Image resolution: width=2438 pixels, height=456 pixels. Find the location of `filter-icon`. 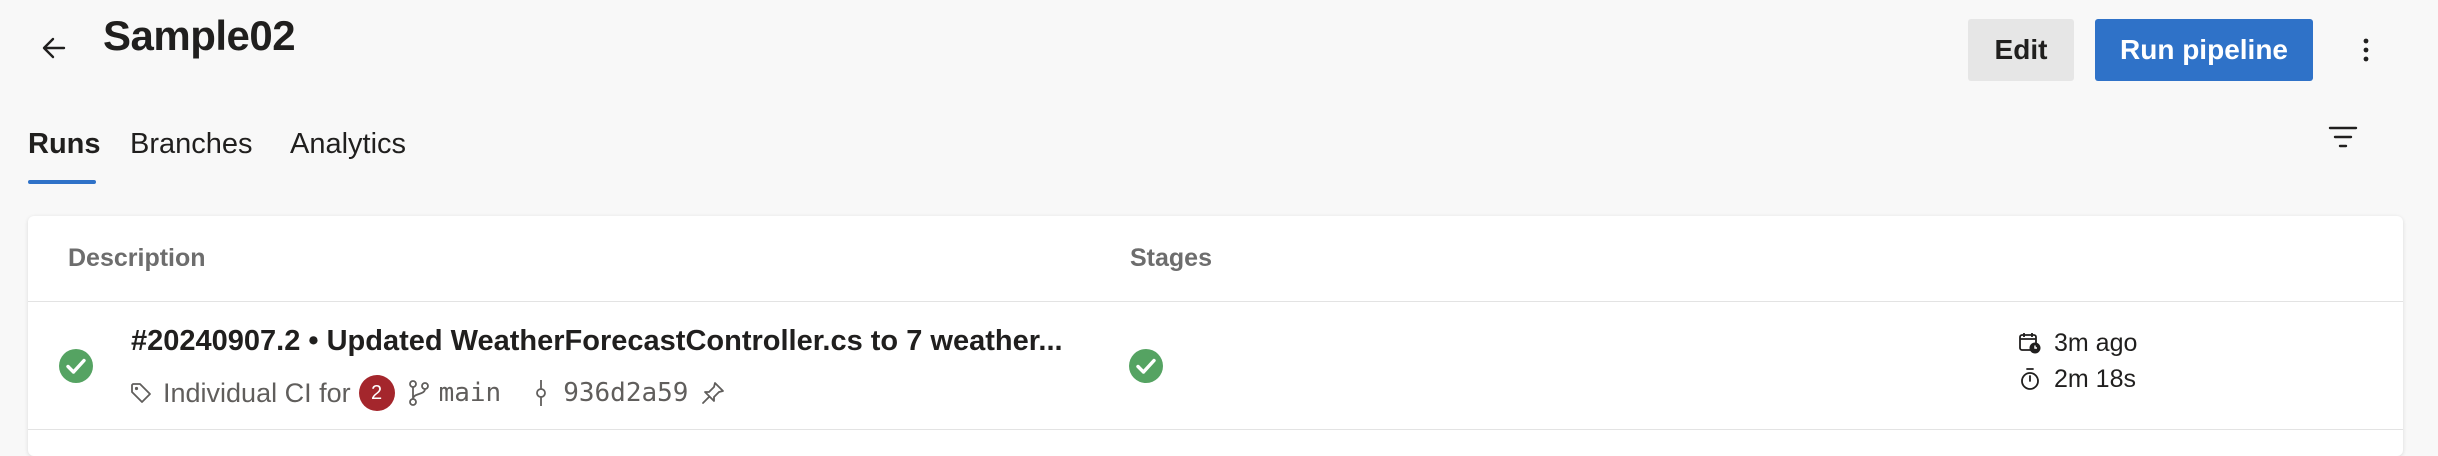

filter-icon is located at coordinates (2343, 137).